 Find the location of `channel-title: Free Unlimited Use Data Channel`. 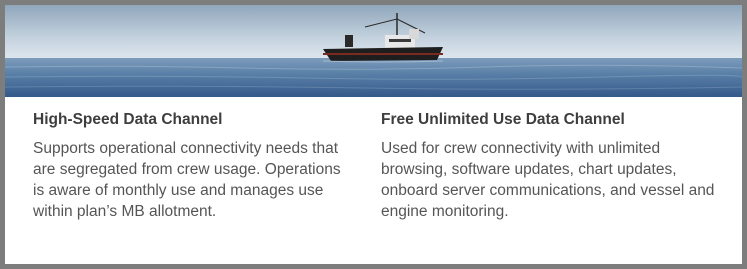

channel-title: Free Unlimited Use Data Channel is located at coordinates (503, 119).